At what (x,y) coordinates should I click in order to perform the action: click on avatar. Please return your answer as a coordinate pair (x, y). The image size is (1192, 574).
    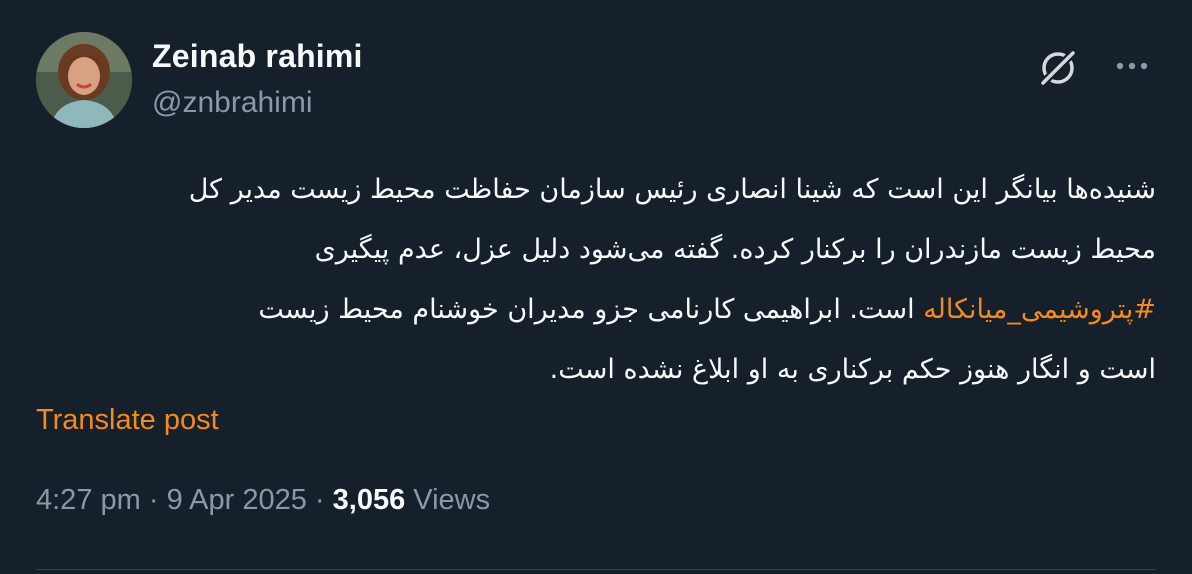
    Looking at the image, I should click on (84, 80).